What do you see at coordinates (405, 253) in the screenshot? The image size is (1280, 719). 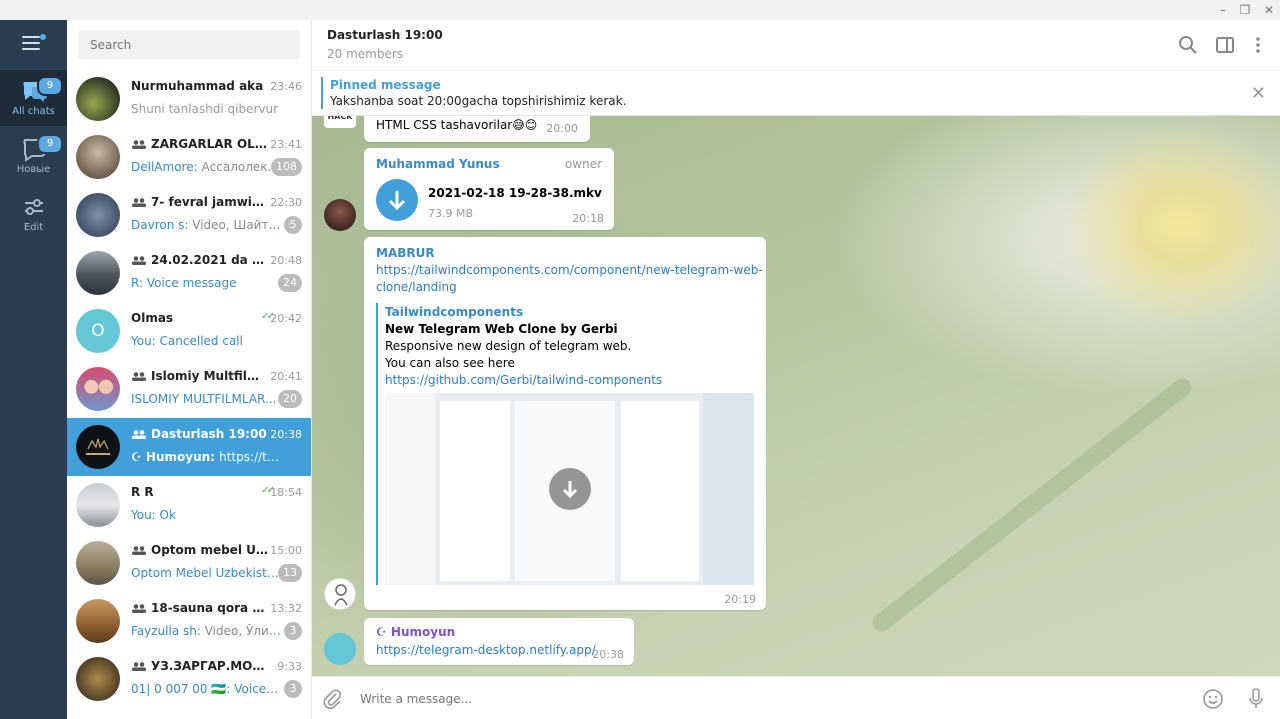 I see `message-sender: MABRUR` at bounding box center [405, 253].